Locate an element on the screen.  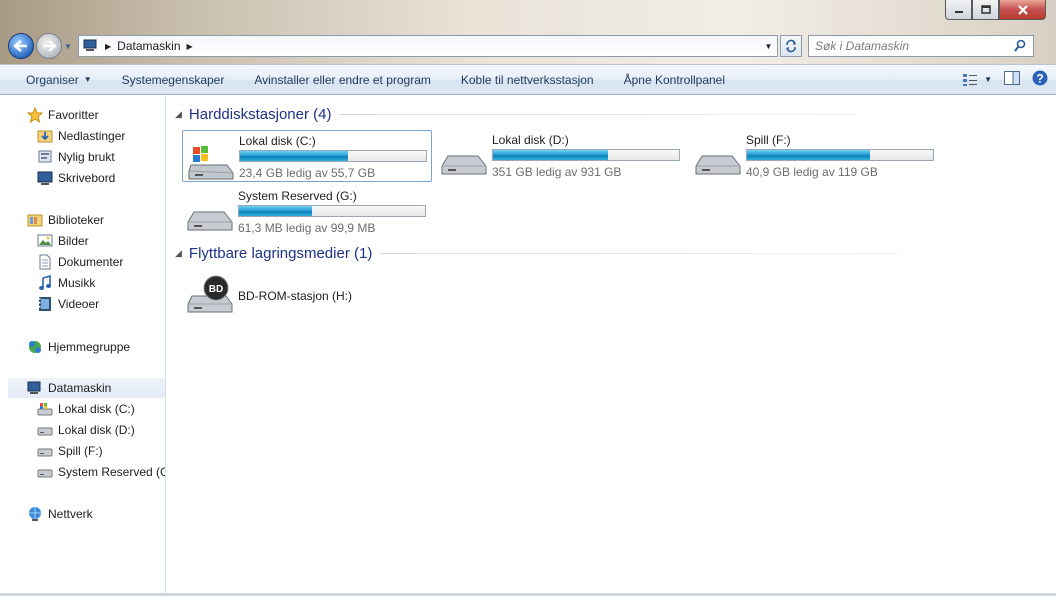
nav-item-recent: Nylig brukt is located at coordinates (76, 157).